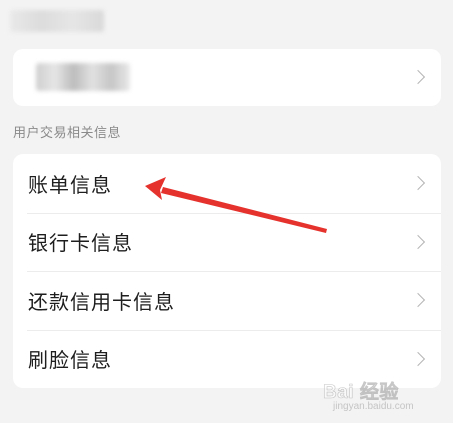  What do you see at coordinates (101, 301) in the screenshot?
I see `list-item-label: 还款信用卡信息` at bounding box center [101, 301].